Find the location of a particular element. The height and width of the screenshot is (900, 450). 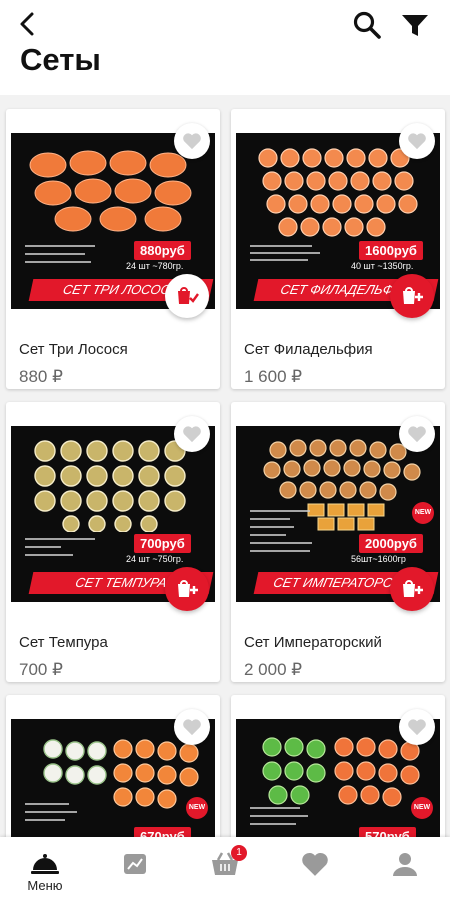

weight-label: 24 шт ~780гр. is located at coordinates (155, 266).